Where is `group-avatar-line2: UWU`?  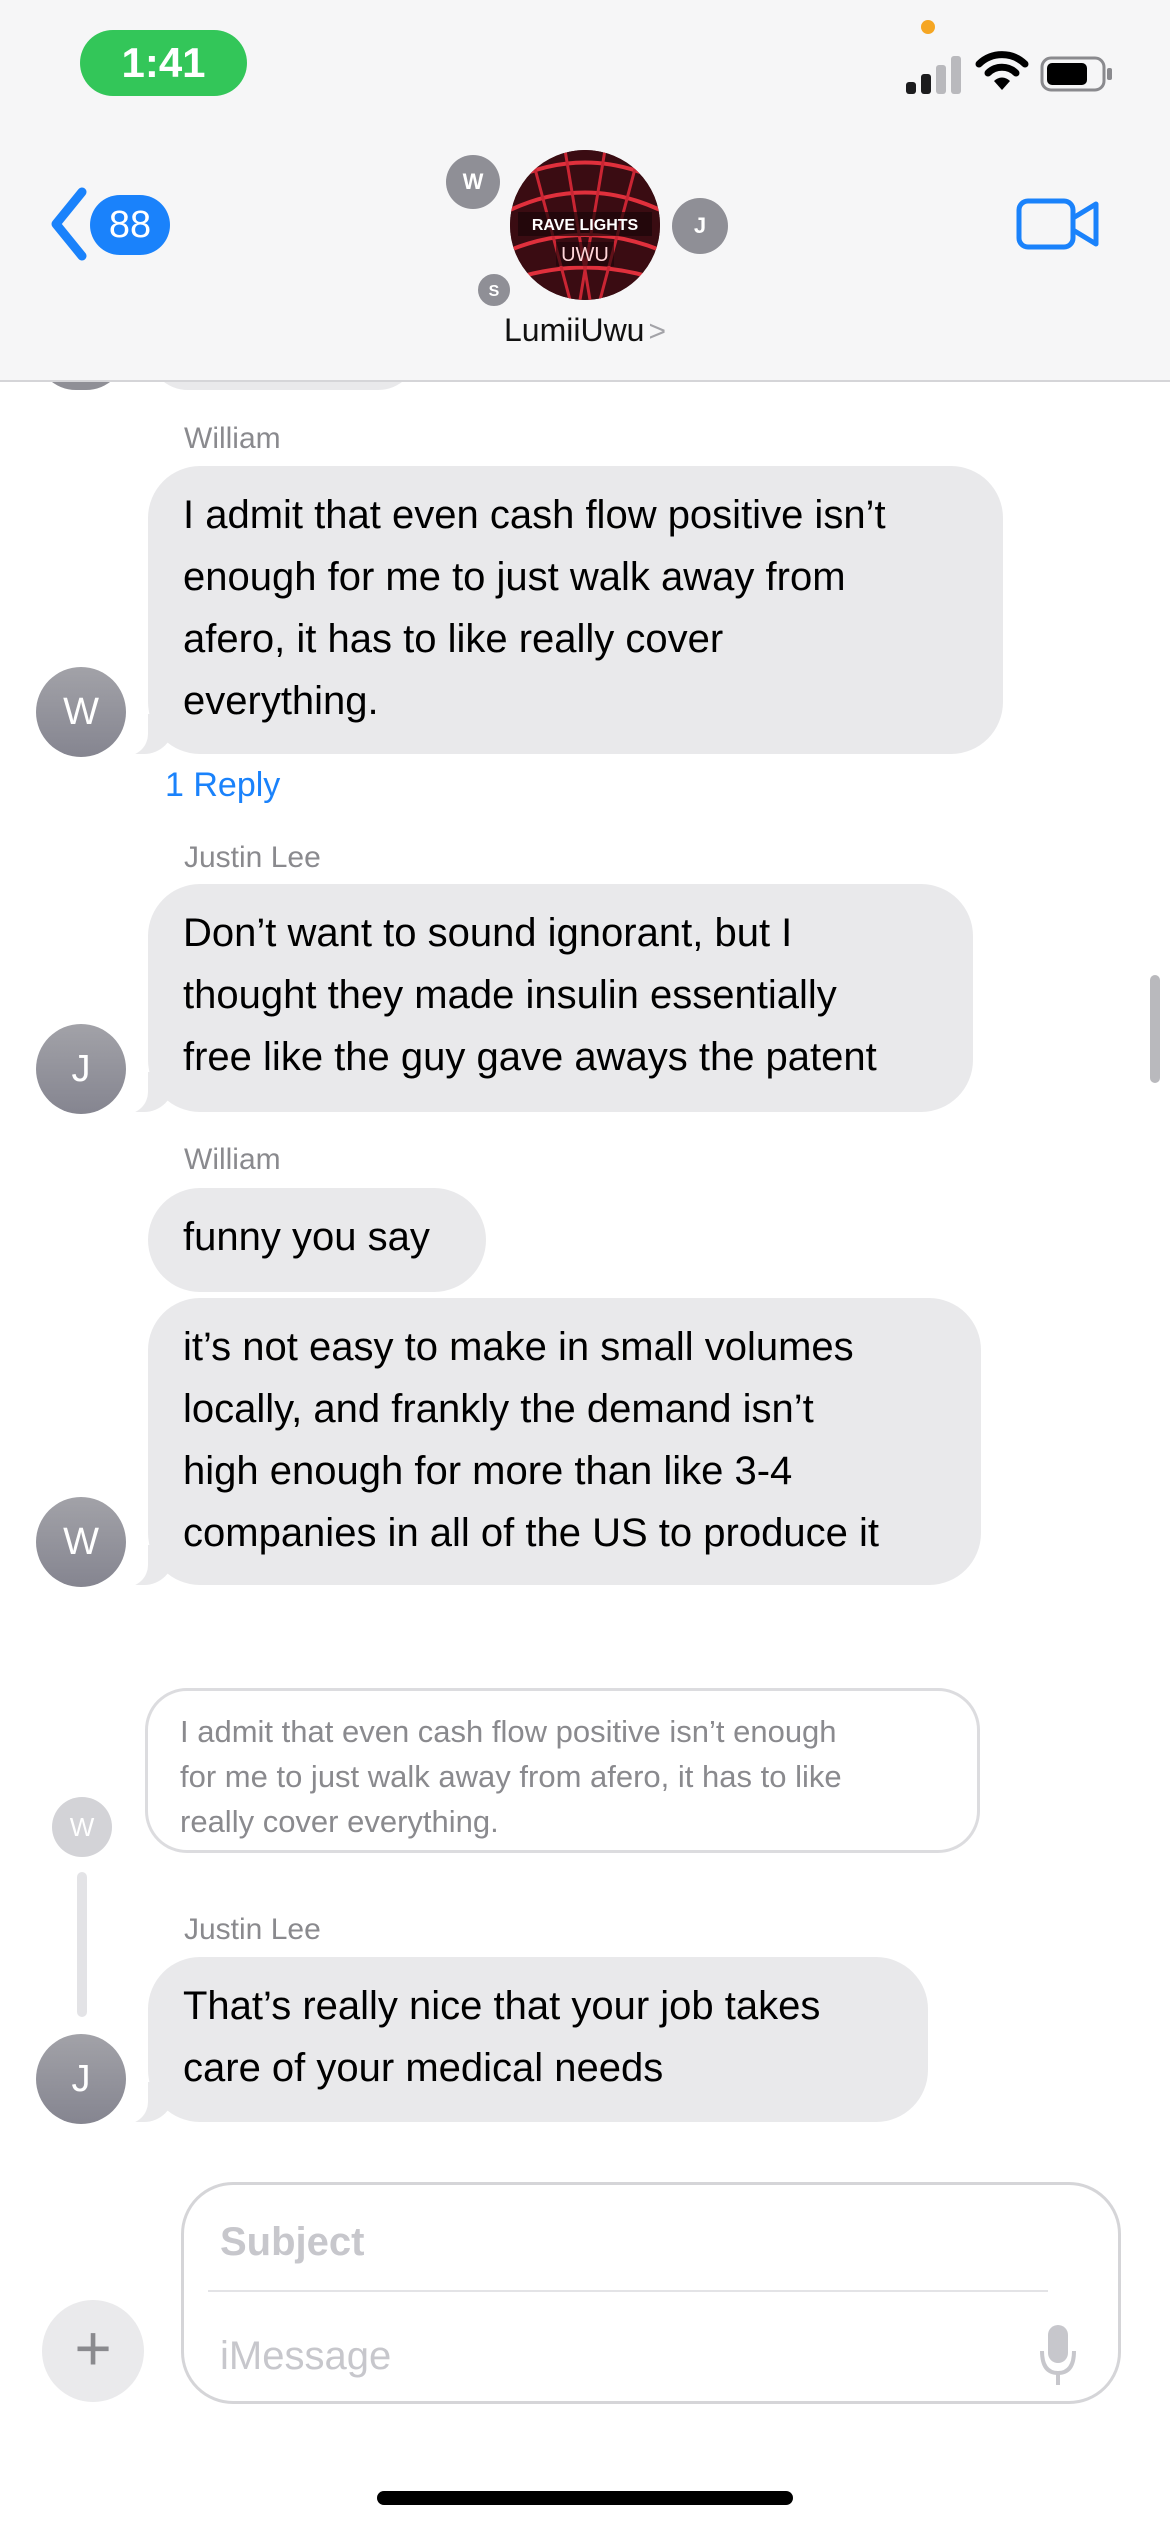 group-avatar-line2: UWU is located at coordinates (585, 255).